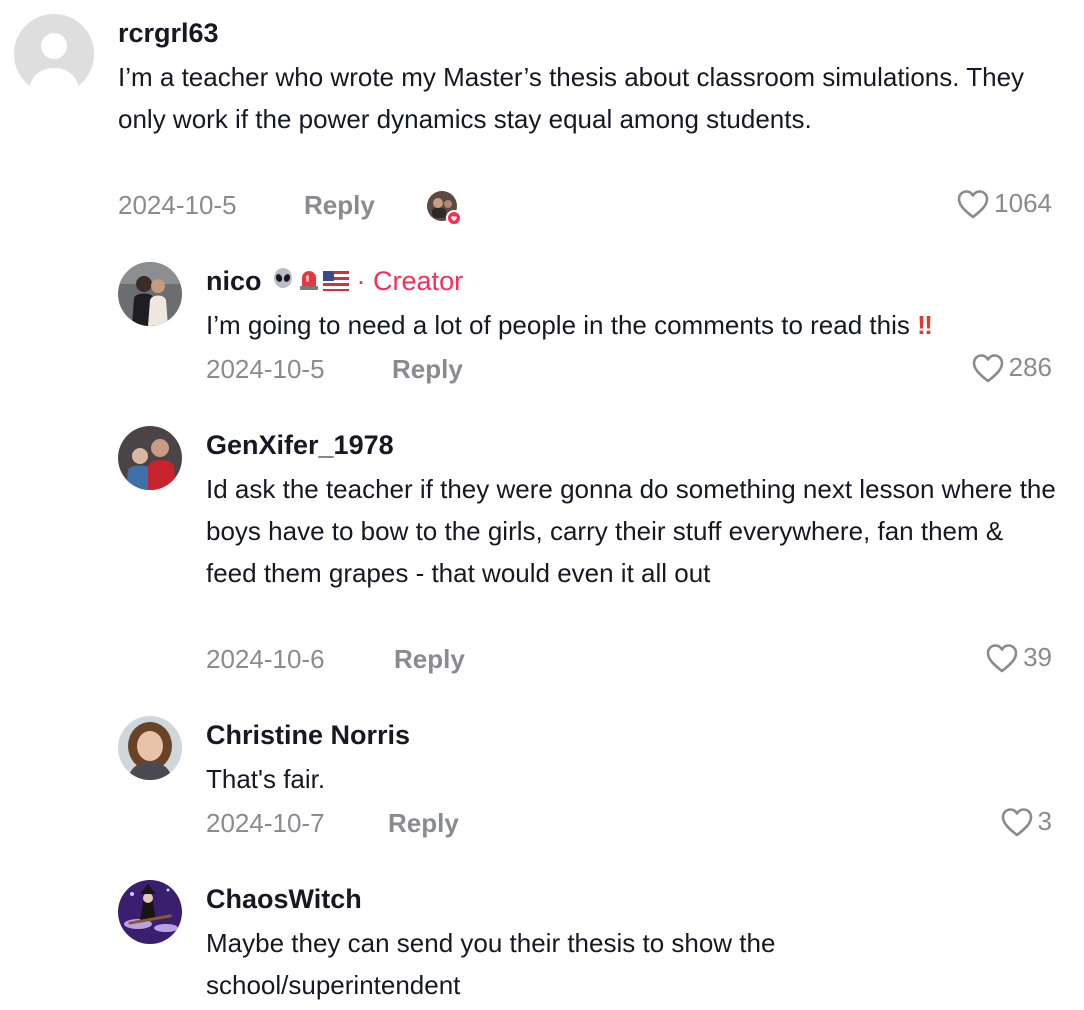  Describe the element at coordinates (1030, 367) in the screenshot. I see `like-count: 286` at that location.